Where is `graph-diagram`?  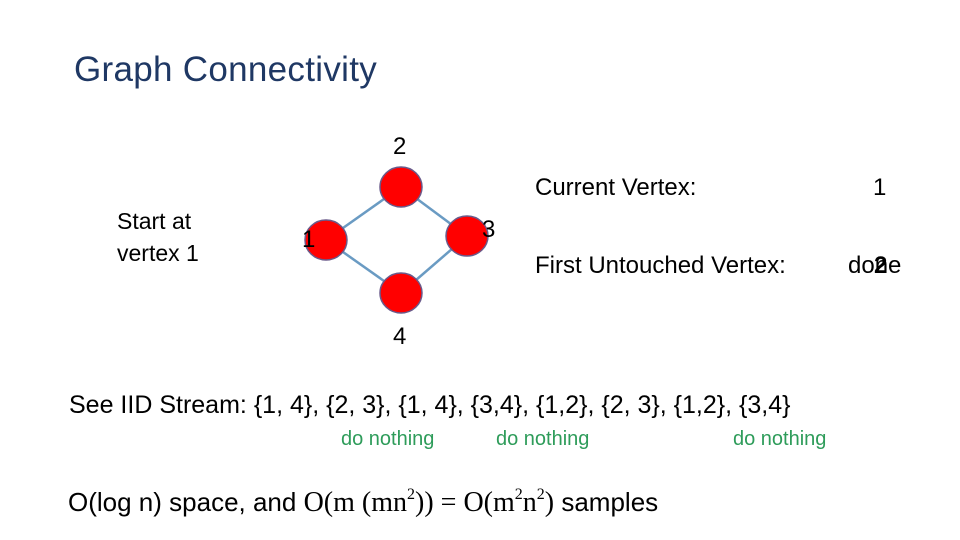
graph-diagram is located at coordinates (396, 240).